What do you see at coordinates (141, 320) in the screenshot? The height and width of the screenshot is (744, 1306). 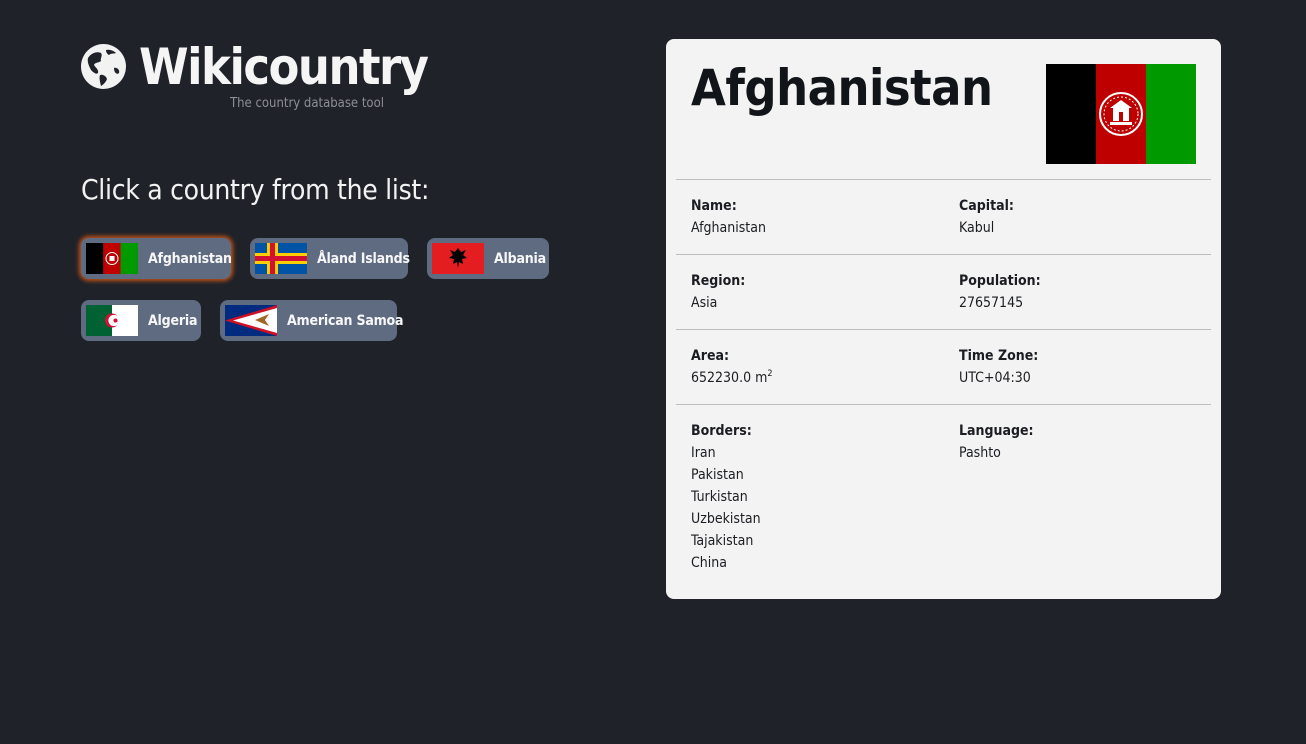 I see `country-button-algeria: Algeria` at bounding box center [141, 320].